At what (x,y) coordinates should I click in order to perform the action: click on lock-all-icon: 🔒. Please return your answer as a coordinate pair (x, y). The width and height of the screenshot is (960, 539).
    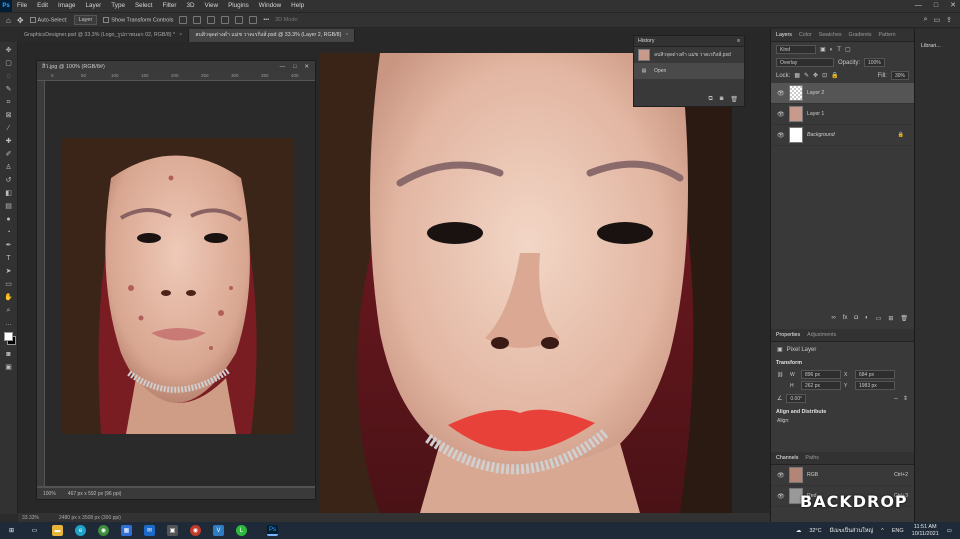
    Looking at the image, I should click on (834, 75).